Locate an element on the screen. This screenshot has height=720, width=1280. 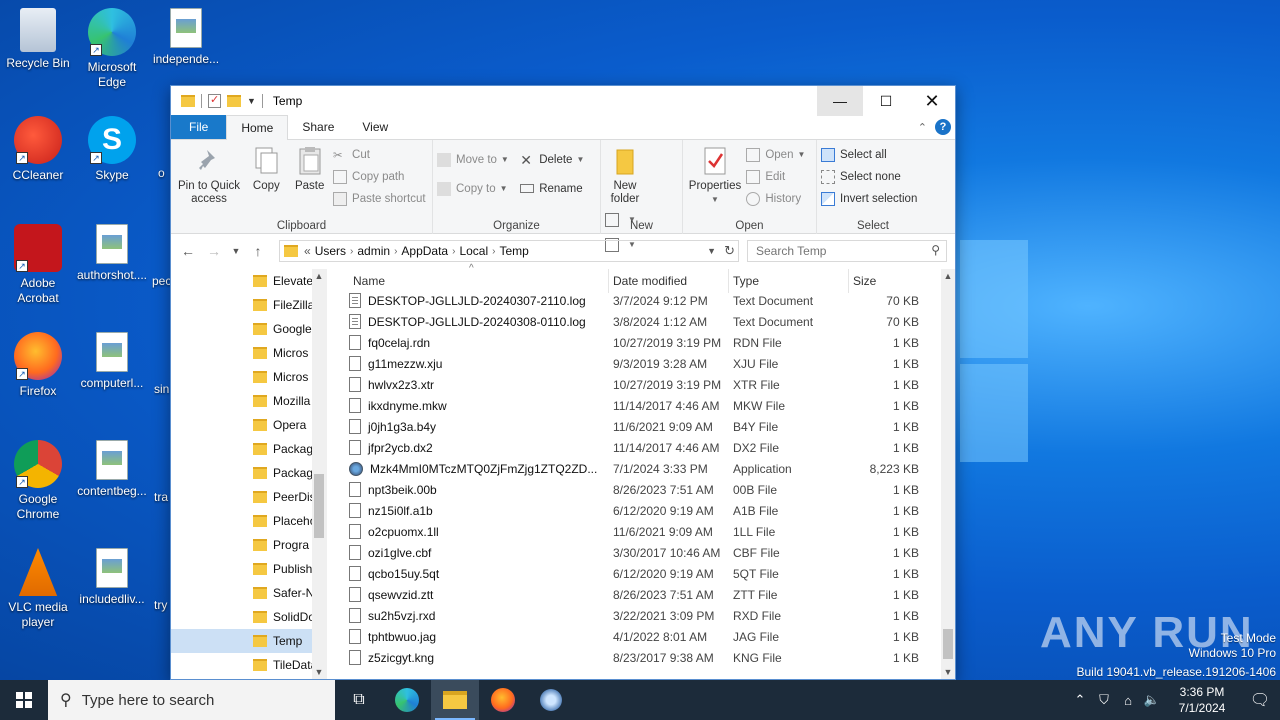
notification-center-icon: 🗨 is located at coordinates (1260, 700).